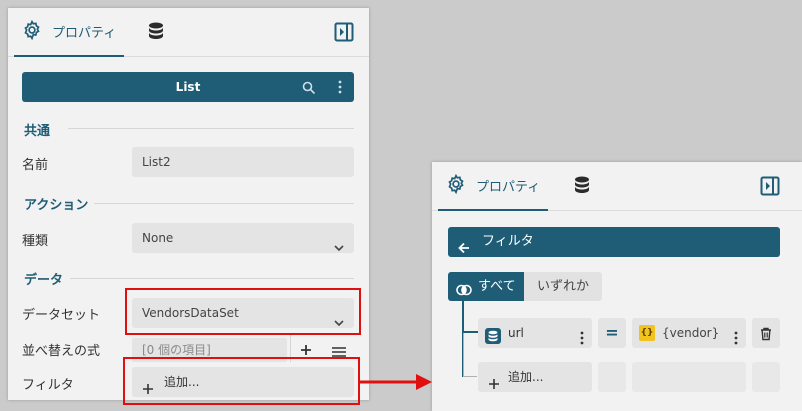  I want to click on sort-expression-field: [0 個の項目], so click(209, 350).